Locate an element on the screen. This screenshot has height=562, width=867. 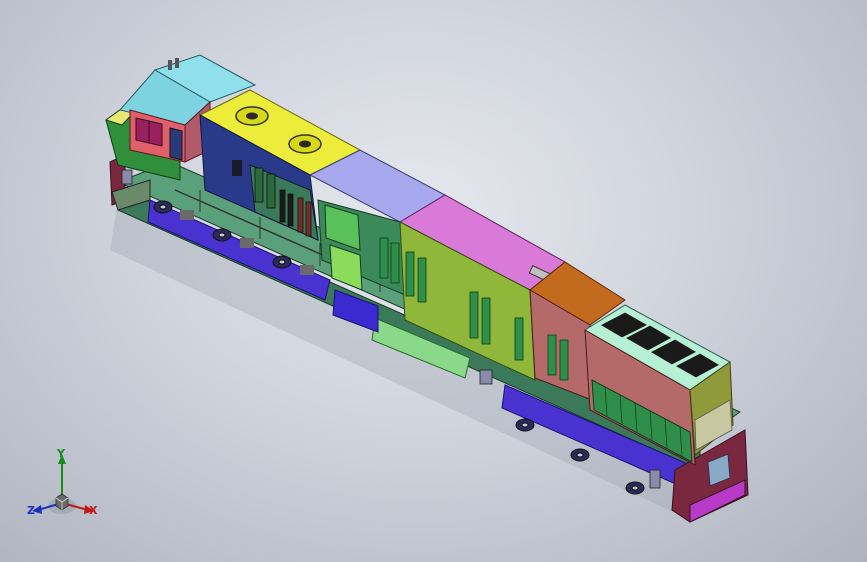
axis-triad: Y X Z is located at coordinates (65, 486).